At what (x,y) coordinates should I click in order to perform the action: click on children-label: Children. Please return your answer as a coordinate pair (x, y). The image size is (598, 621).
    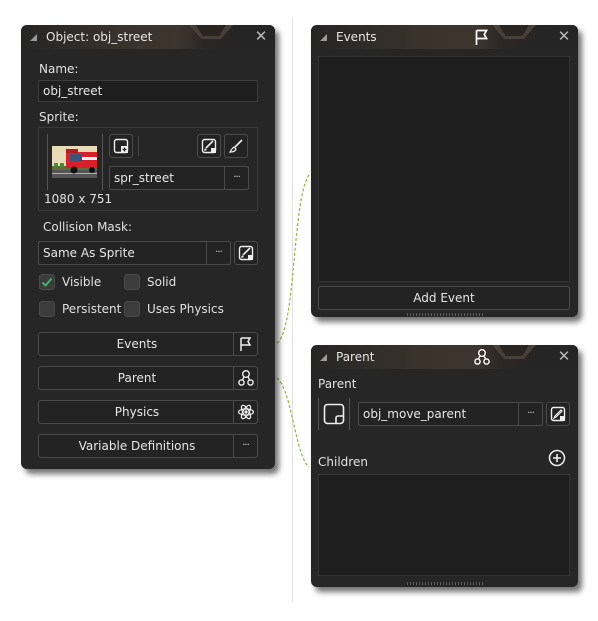
    Looking at the image, I should click on (343, 462).